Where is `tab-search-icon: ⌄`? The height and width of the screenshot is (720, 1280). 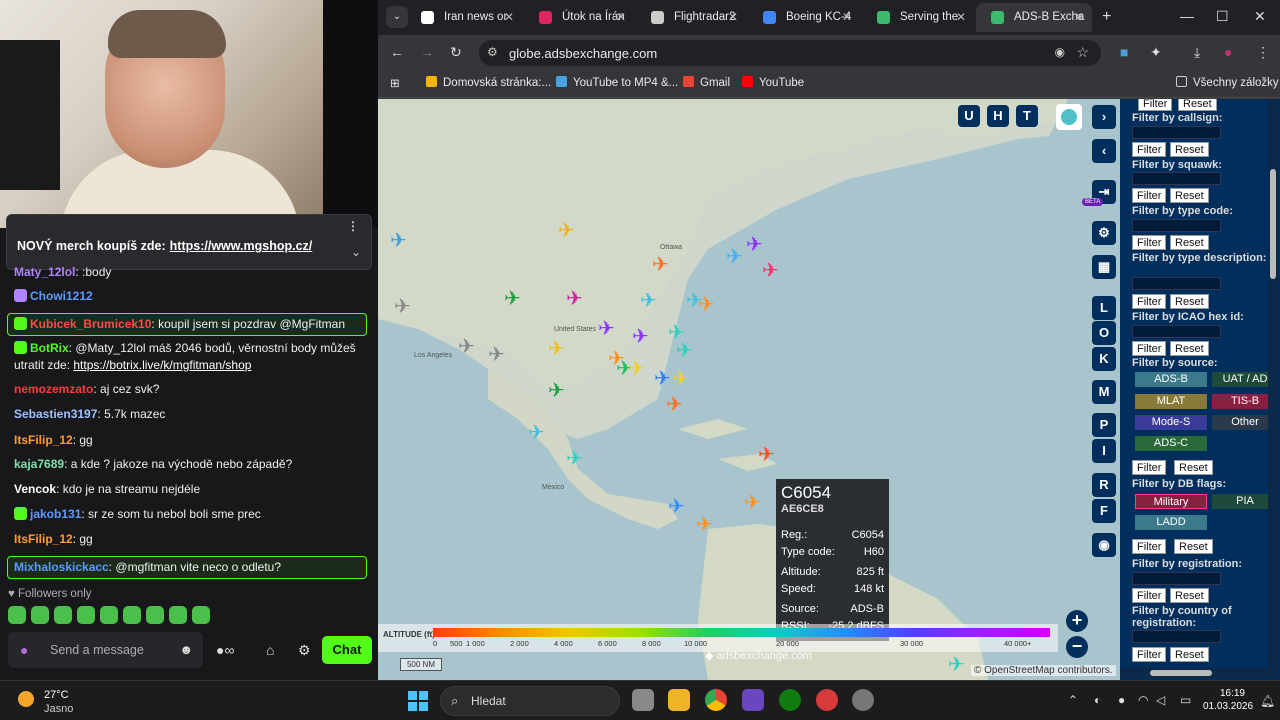 tab-search-icon: ⌄ is located at coordinates (397, 17).